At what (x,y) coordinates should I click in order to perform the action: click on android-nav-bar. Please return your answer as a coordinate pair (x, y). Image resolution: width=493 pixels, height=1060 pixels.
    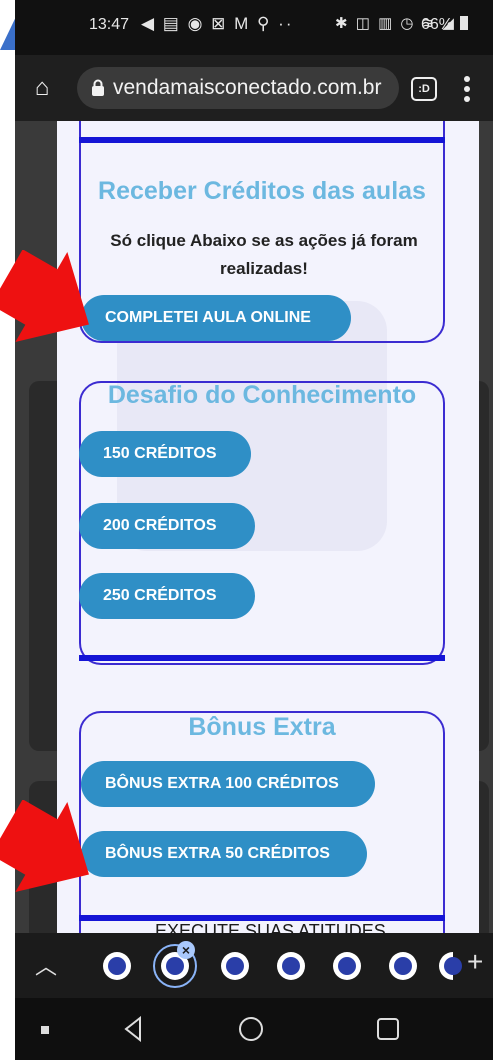
    Looking at the image, I should click on (254, 1029).